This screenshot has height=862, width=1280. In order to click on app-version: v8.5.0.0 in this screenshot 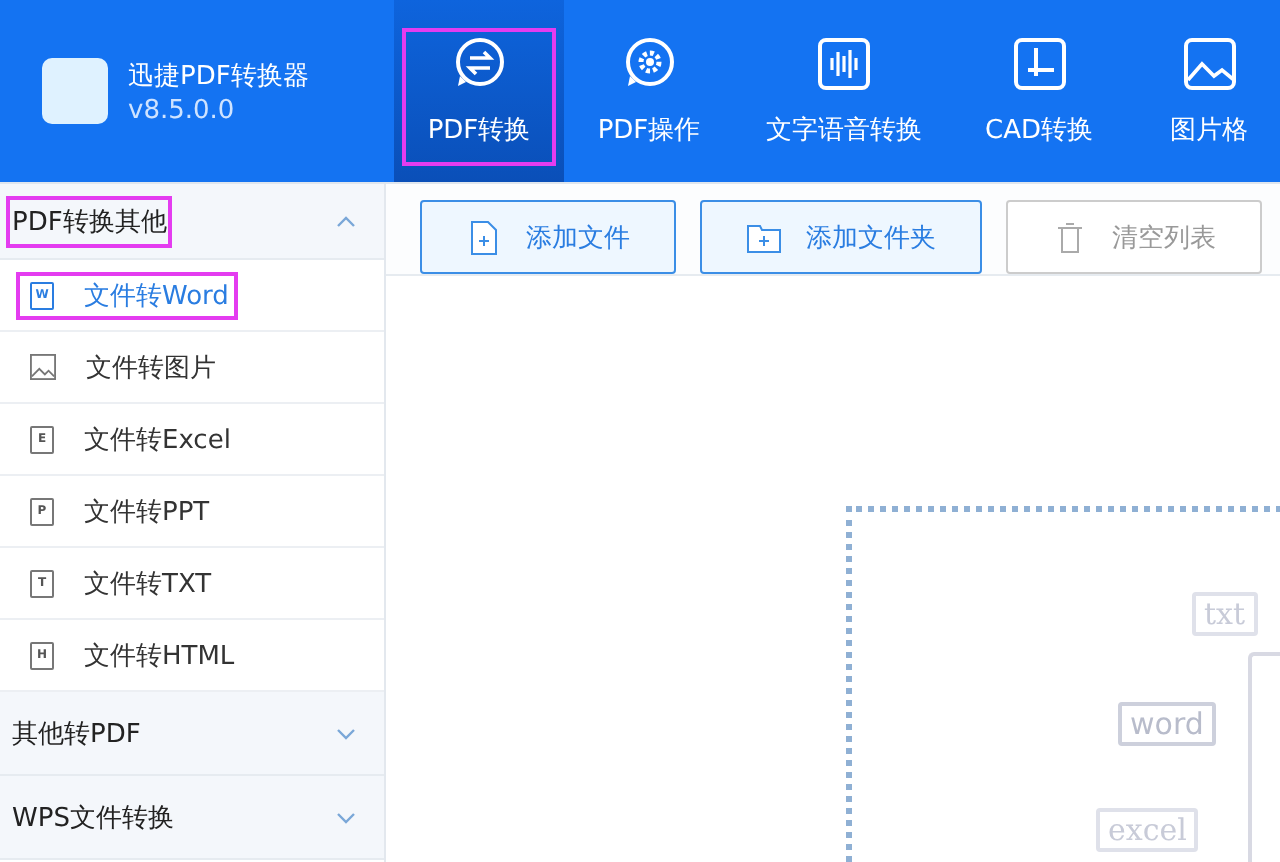, I will do `click(182, 110)`.